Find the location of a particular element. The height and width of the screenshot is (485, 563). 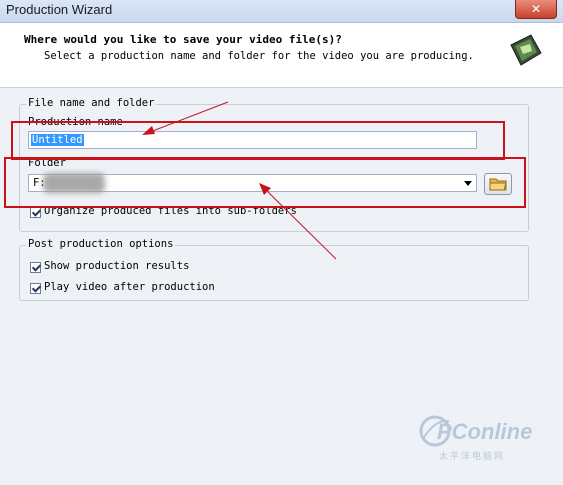

annotation-box-folder is located at coordinates (265, 182).